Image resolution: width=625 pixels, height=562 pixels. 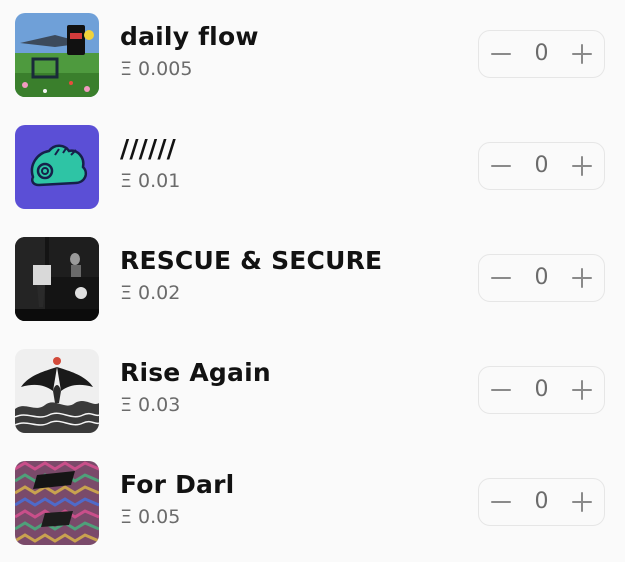 I want to click on item-thumbnail-daily-flow, so click(x=57, y=55).